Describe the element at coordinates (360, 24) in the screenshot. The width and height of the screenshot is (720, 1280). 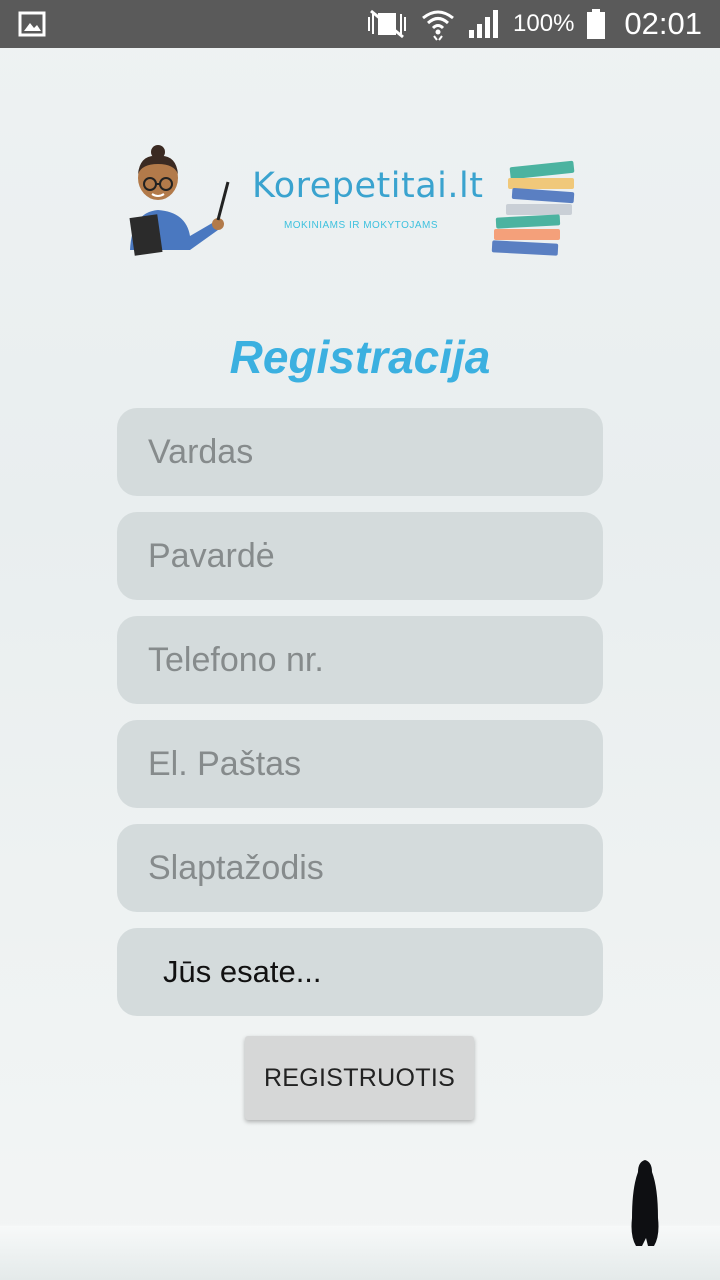
I see `status-bar: 100% 02:01` at that location.